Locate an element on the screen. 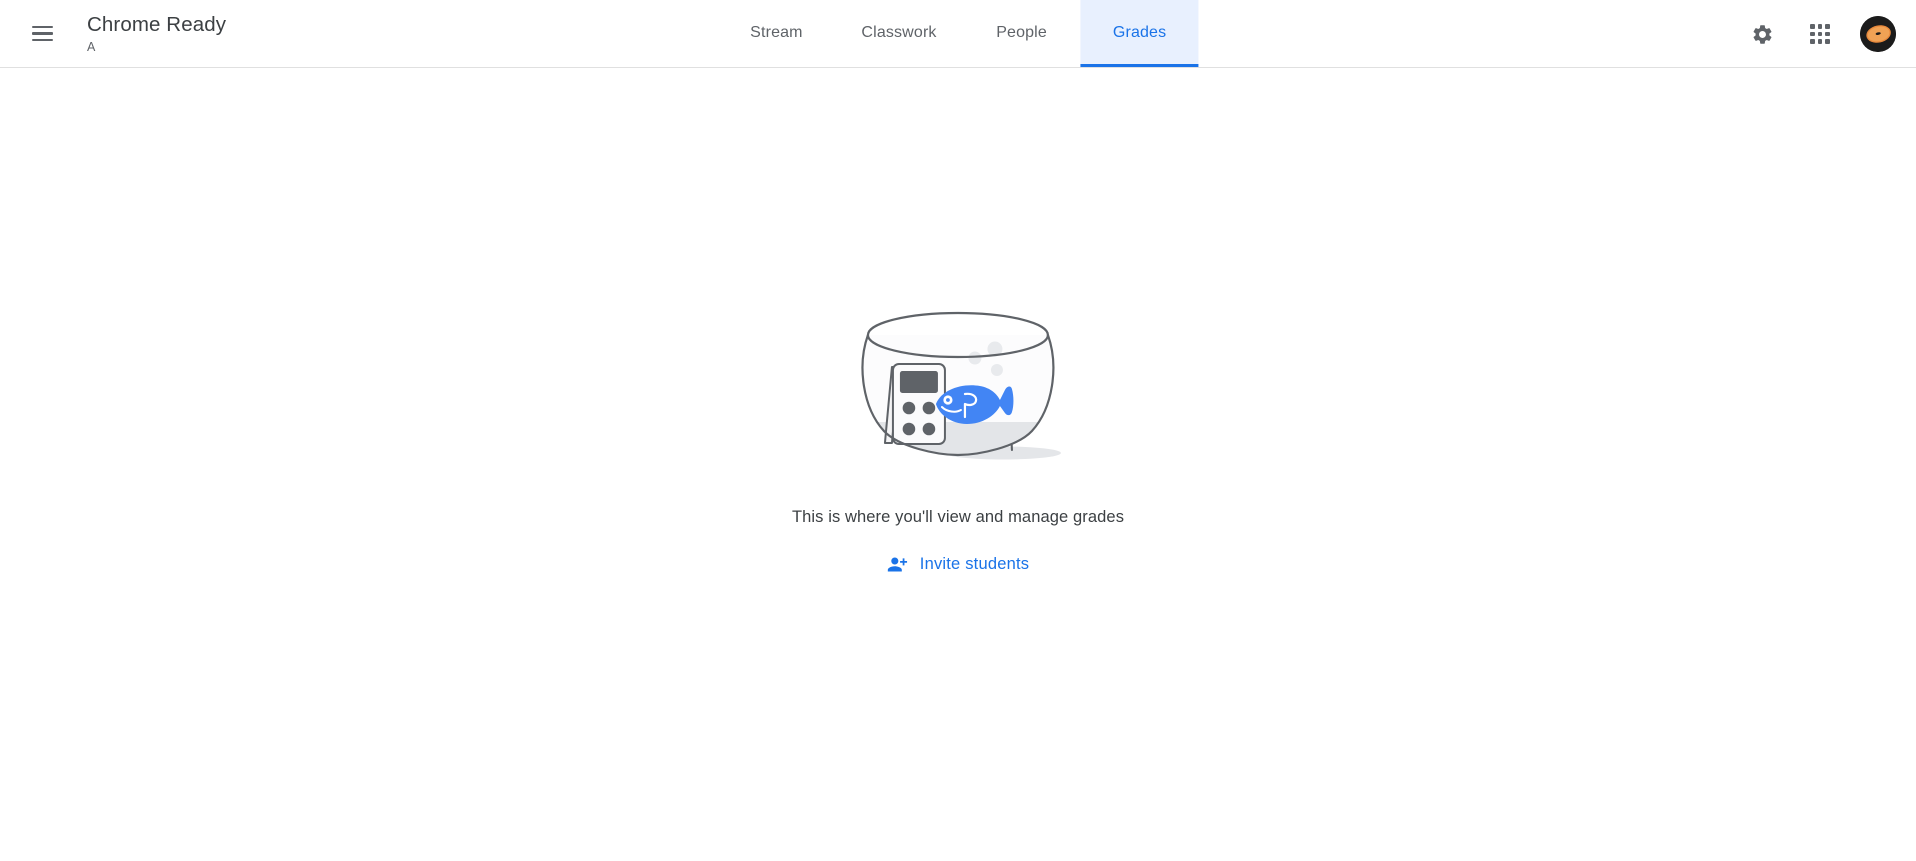  course-title-block: Chrome Ready A is located at coordinates (156, 34).